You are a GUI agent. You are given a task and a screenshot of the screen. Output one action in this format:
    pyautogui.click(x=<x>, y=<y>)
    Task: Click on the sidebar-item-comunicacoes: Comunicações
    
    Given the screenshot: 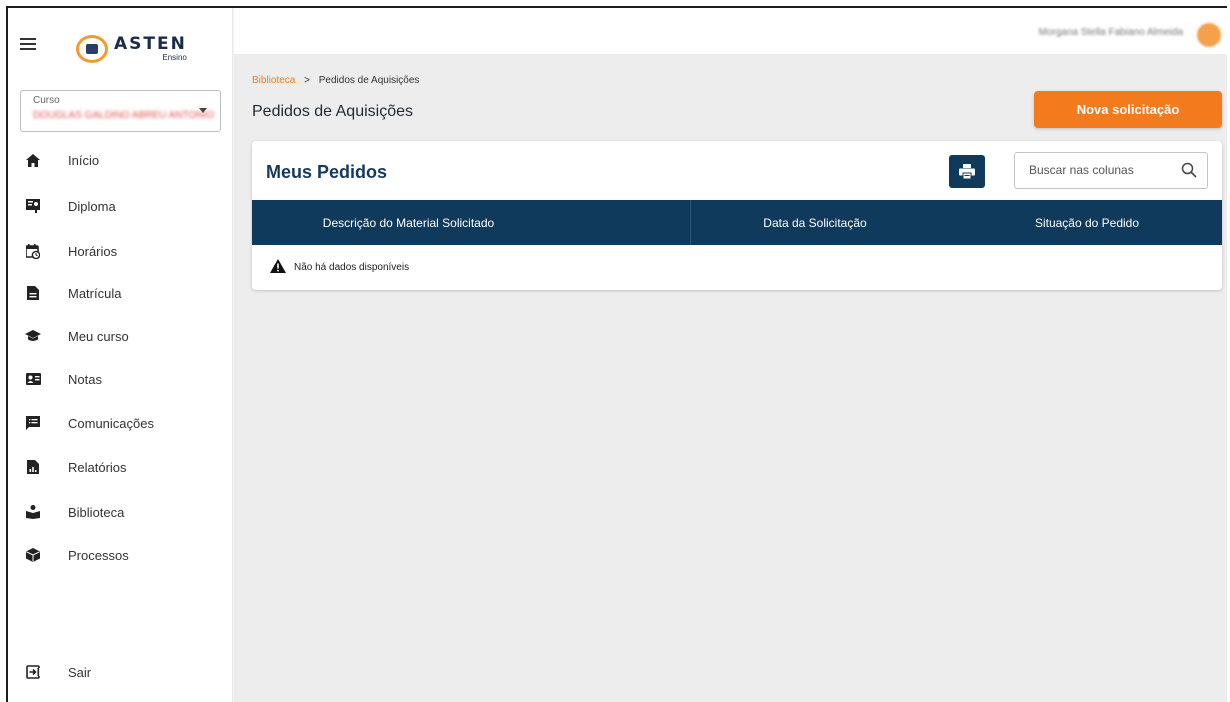 What is the action you would take?
    pyautogui.click(x=121, y=423)
    